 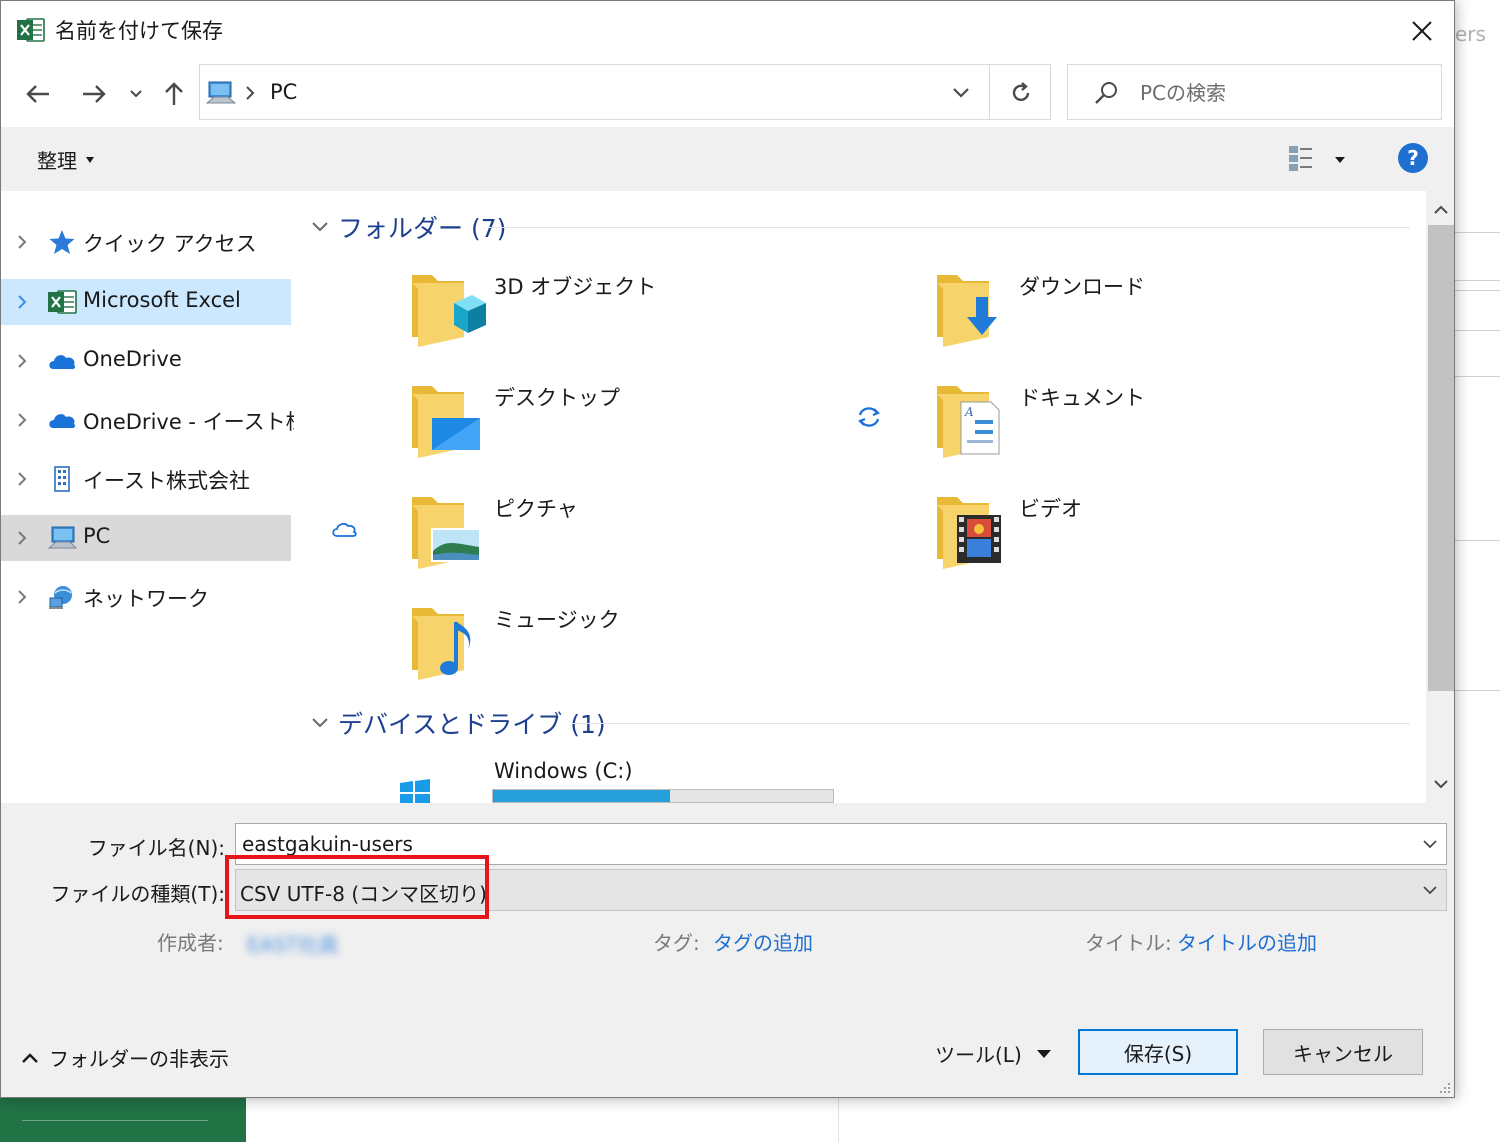 I want to click on downloads-folder-icon, so click(x=967, y=311).